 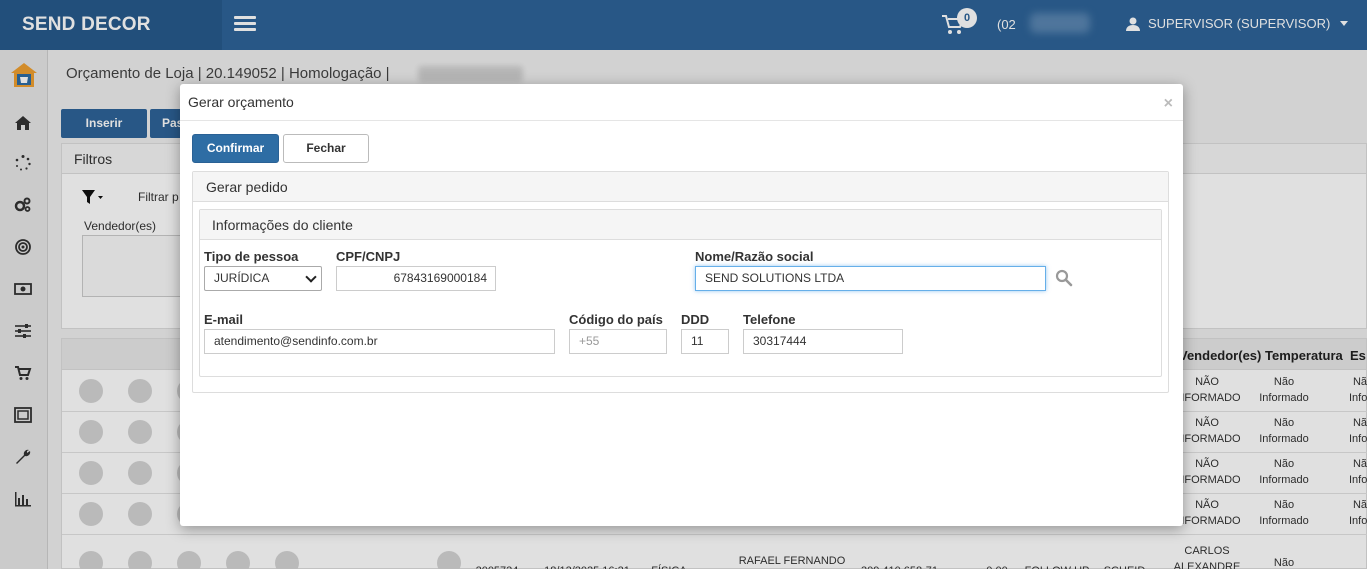 What do you see at coordinates (1064, 278) in the screenshot?
I see `search-icon` at bounding box center [1064, 278].